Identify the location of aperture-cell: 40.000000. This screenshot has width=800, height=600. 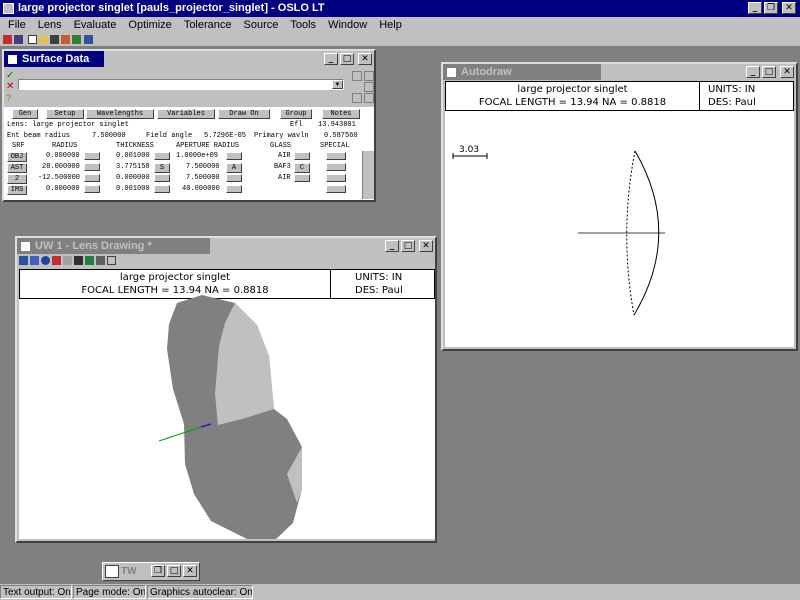
(201, 189).